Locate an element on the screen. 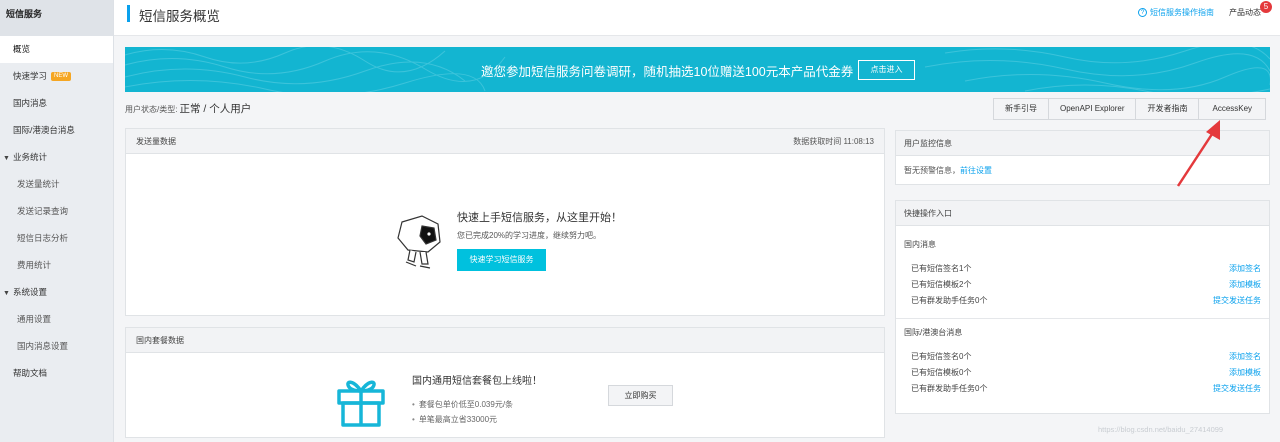 The width and height of the screenshot is (1280, 442). divider is located at coordinates (1082, 318).